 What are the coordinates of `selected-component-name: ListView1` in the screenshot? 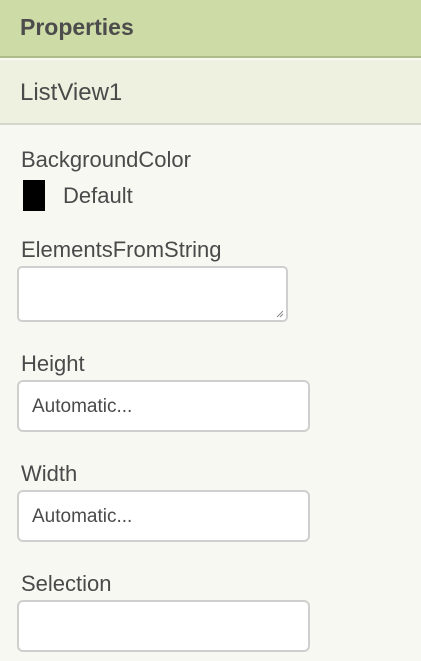 It's located at (71, 92).